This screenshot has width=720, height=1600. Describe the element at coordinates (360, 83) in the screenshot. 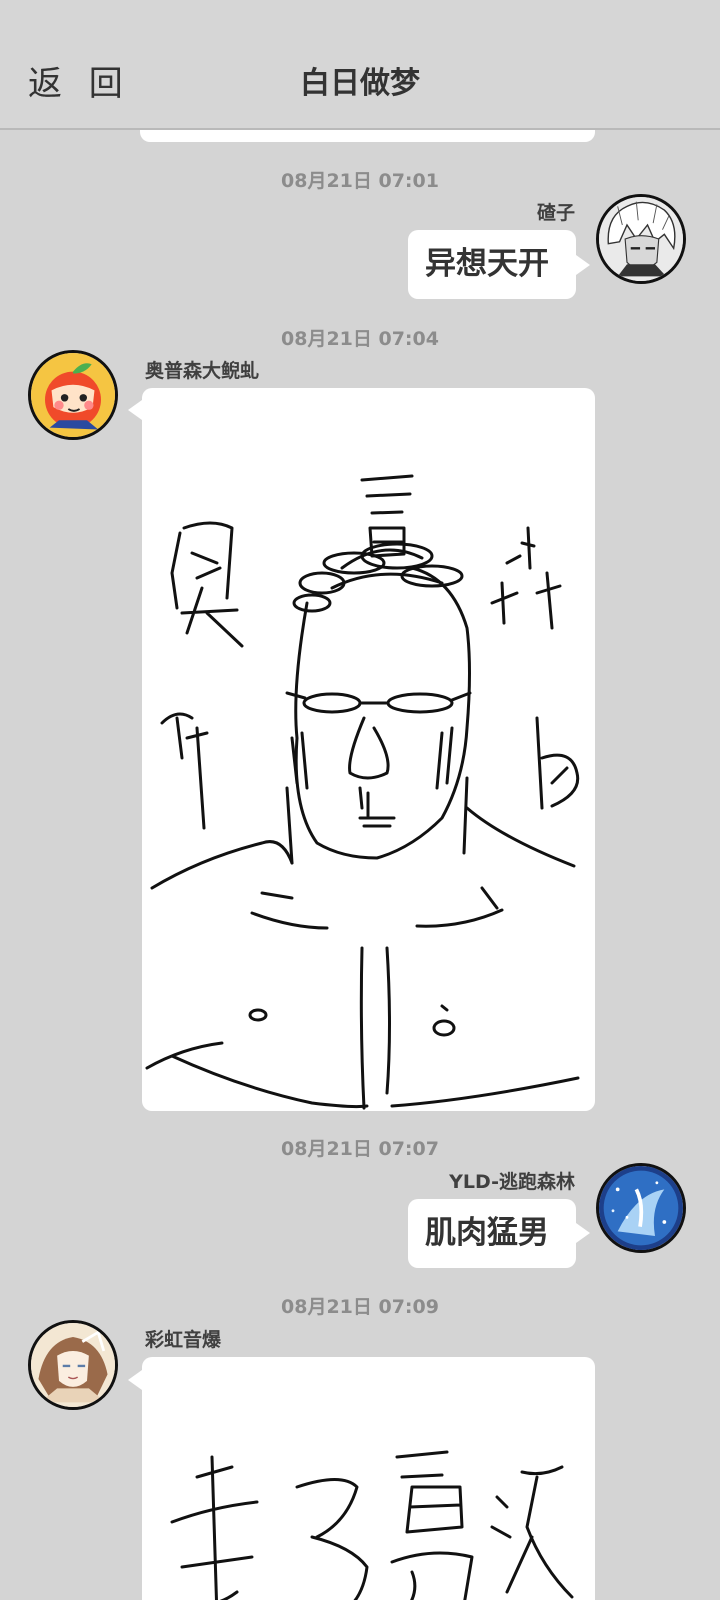

I see `chat-title: 白日做梦` at that location.